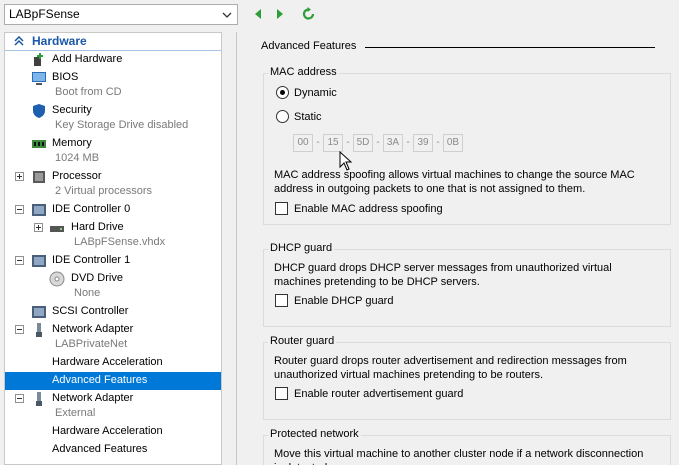  What do you see at coordinates (282, 92) in the screenshot?
I see `radio-dynamic` at bounding box center [282, 92].